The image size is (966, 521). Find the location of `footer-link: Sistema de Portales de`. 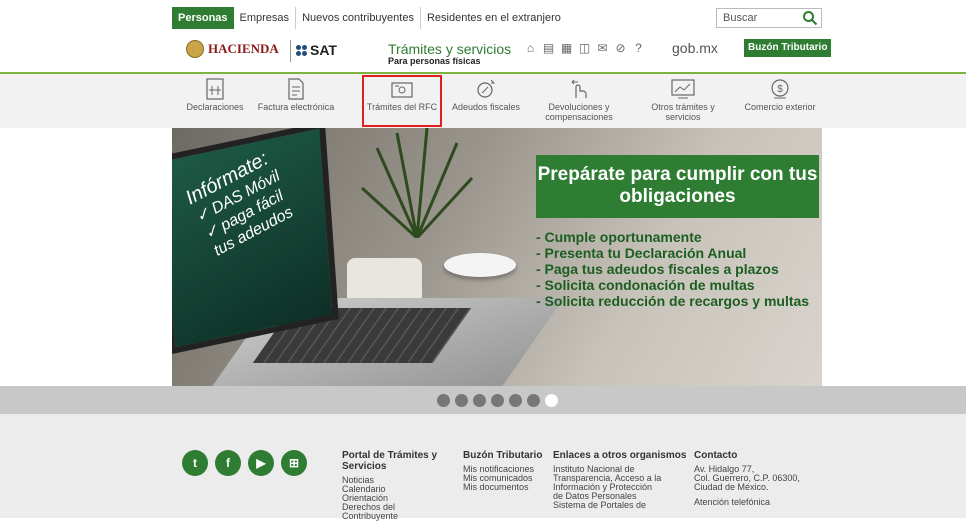

footer-link: Sistema de Portales de is located at coordinates (620, 505).